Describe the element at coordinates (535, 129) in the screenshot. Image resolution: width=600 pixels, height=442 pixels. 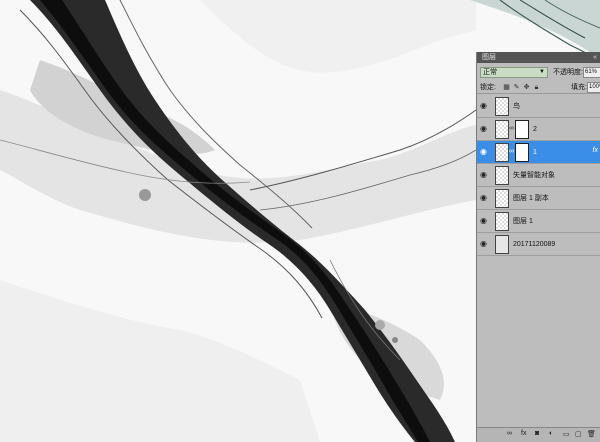
I see `layer-name: 2` at that location.